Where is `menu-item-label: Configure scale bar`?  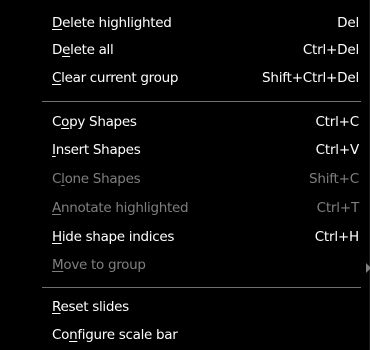
menu-item-label: Configure scale bar is located at coordinates (115, 335).